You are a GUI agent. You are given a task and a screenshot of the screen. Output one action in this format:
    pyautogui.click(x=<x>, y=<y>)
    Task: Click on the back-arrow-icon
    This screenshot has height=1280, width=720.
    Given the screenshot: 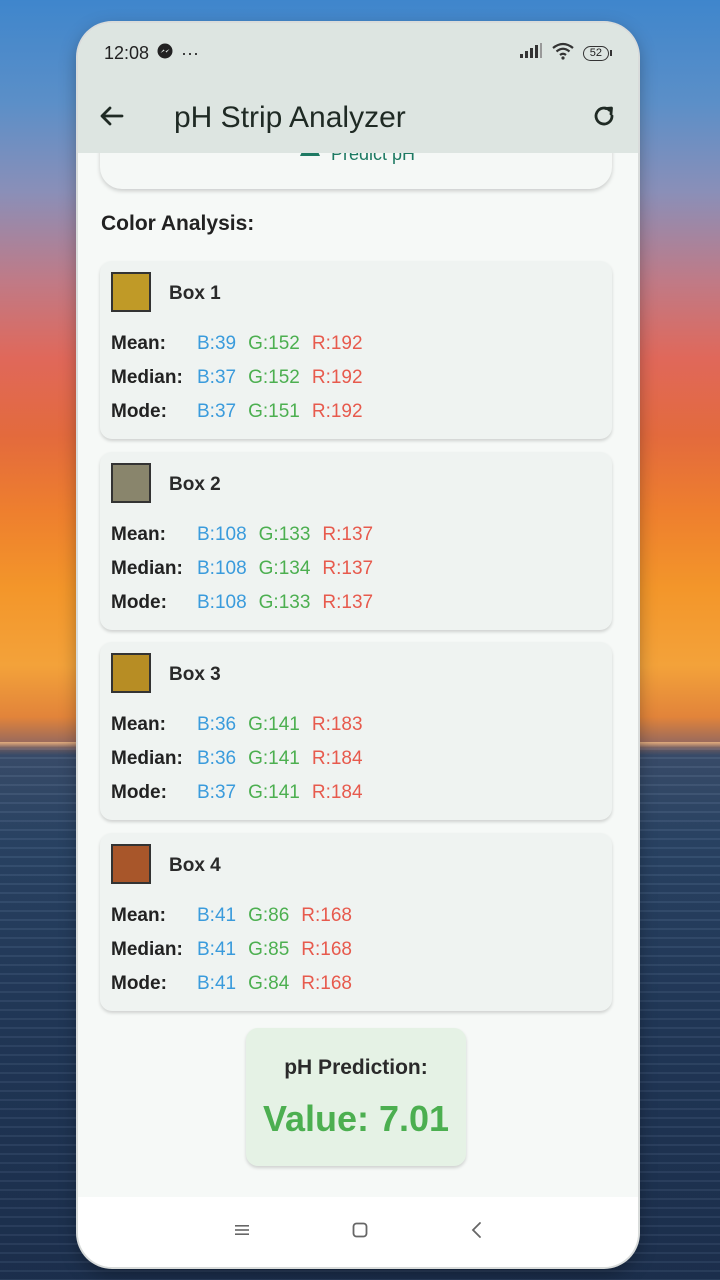 What is the action you would take?
    pyautogui.click(x=112, y=118)
    